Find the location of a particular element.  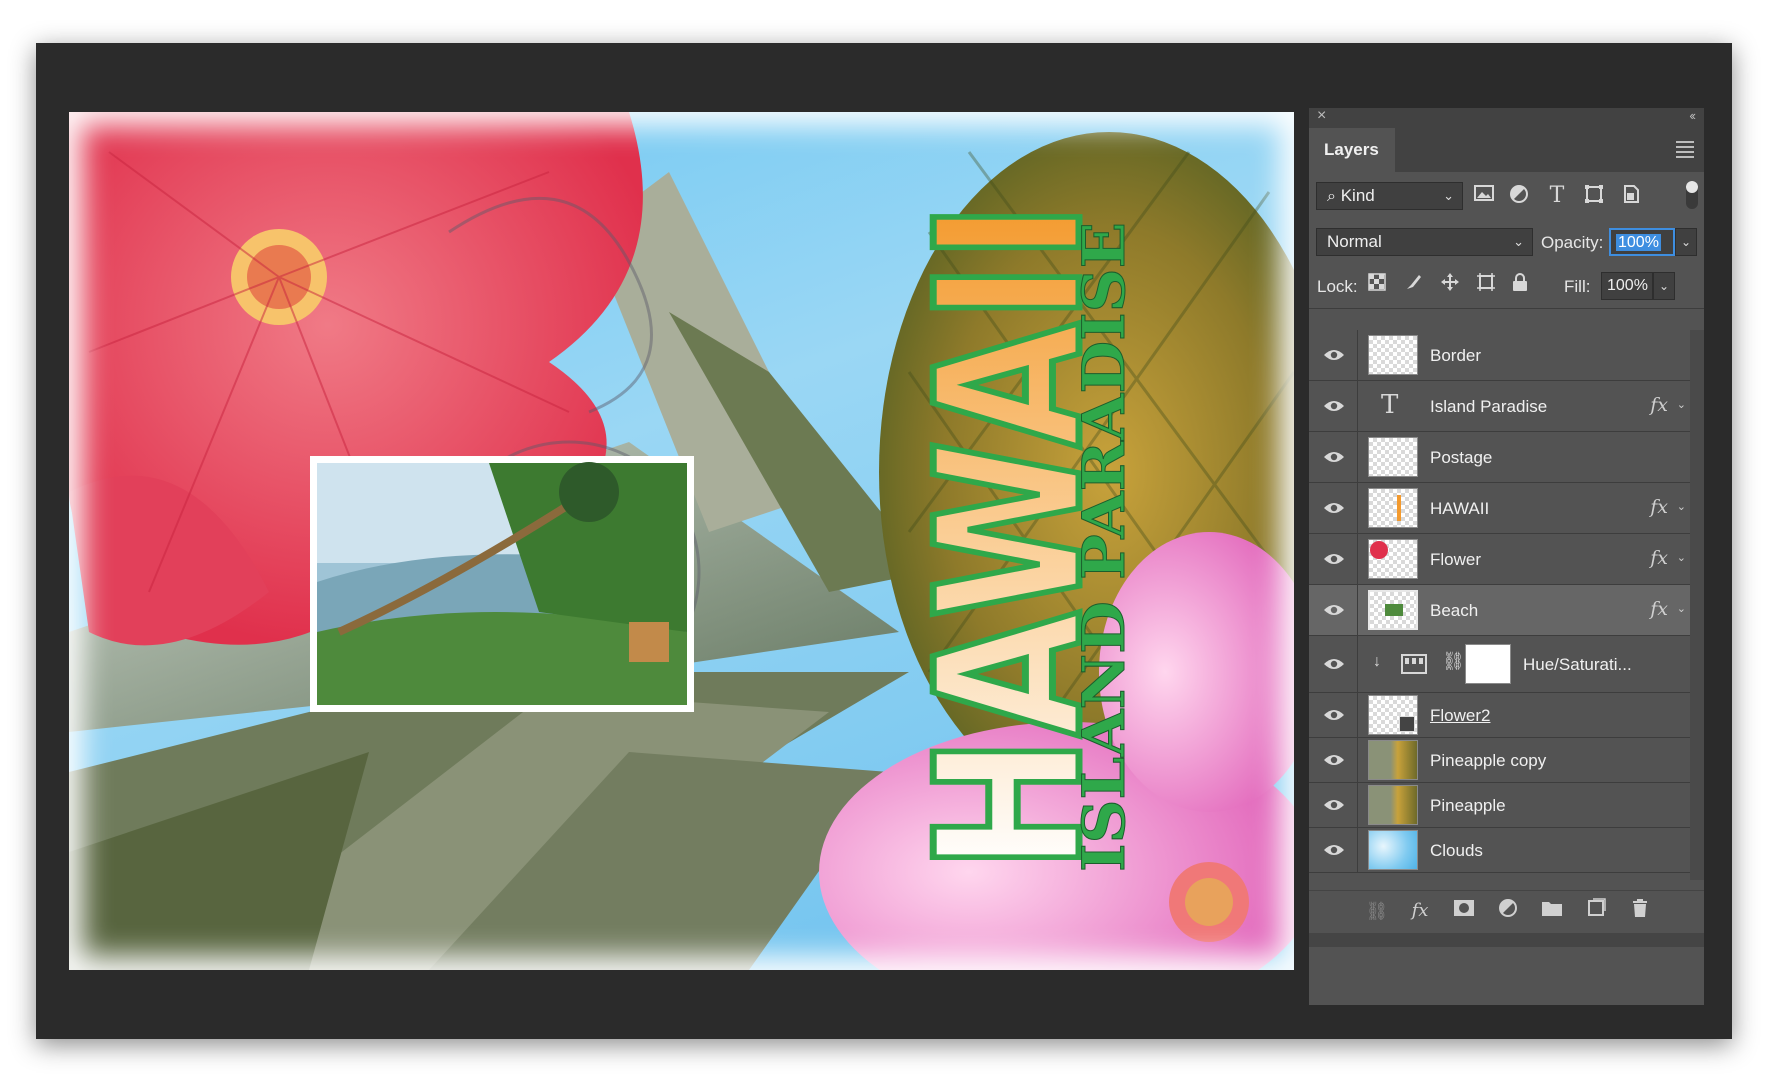

blend-mode-select: Normal ⌄ is located at coordinates (1424, 242).